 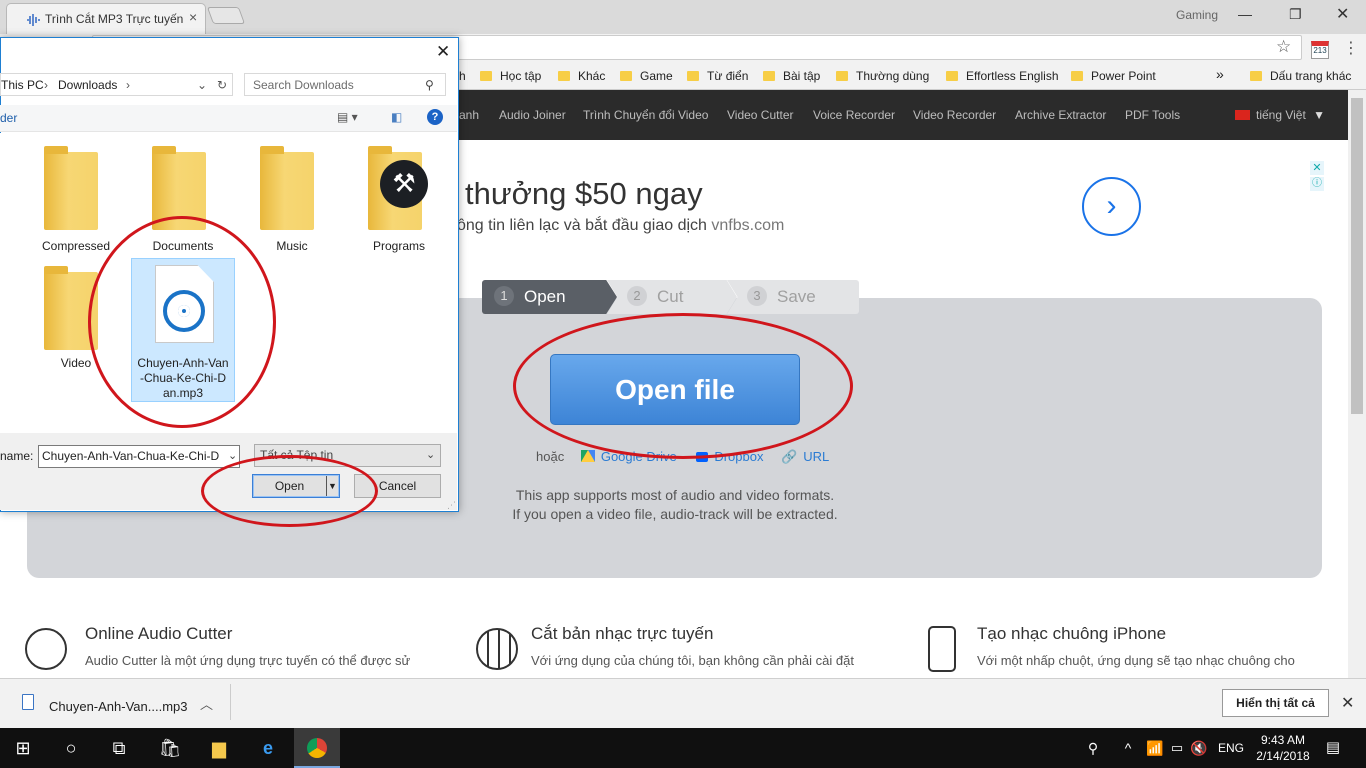 I want to click on feature-title: Tạo nhạc chuông iPhone, so click(x=1072, y=633).